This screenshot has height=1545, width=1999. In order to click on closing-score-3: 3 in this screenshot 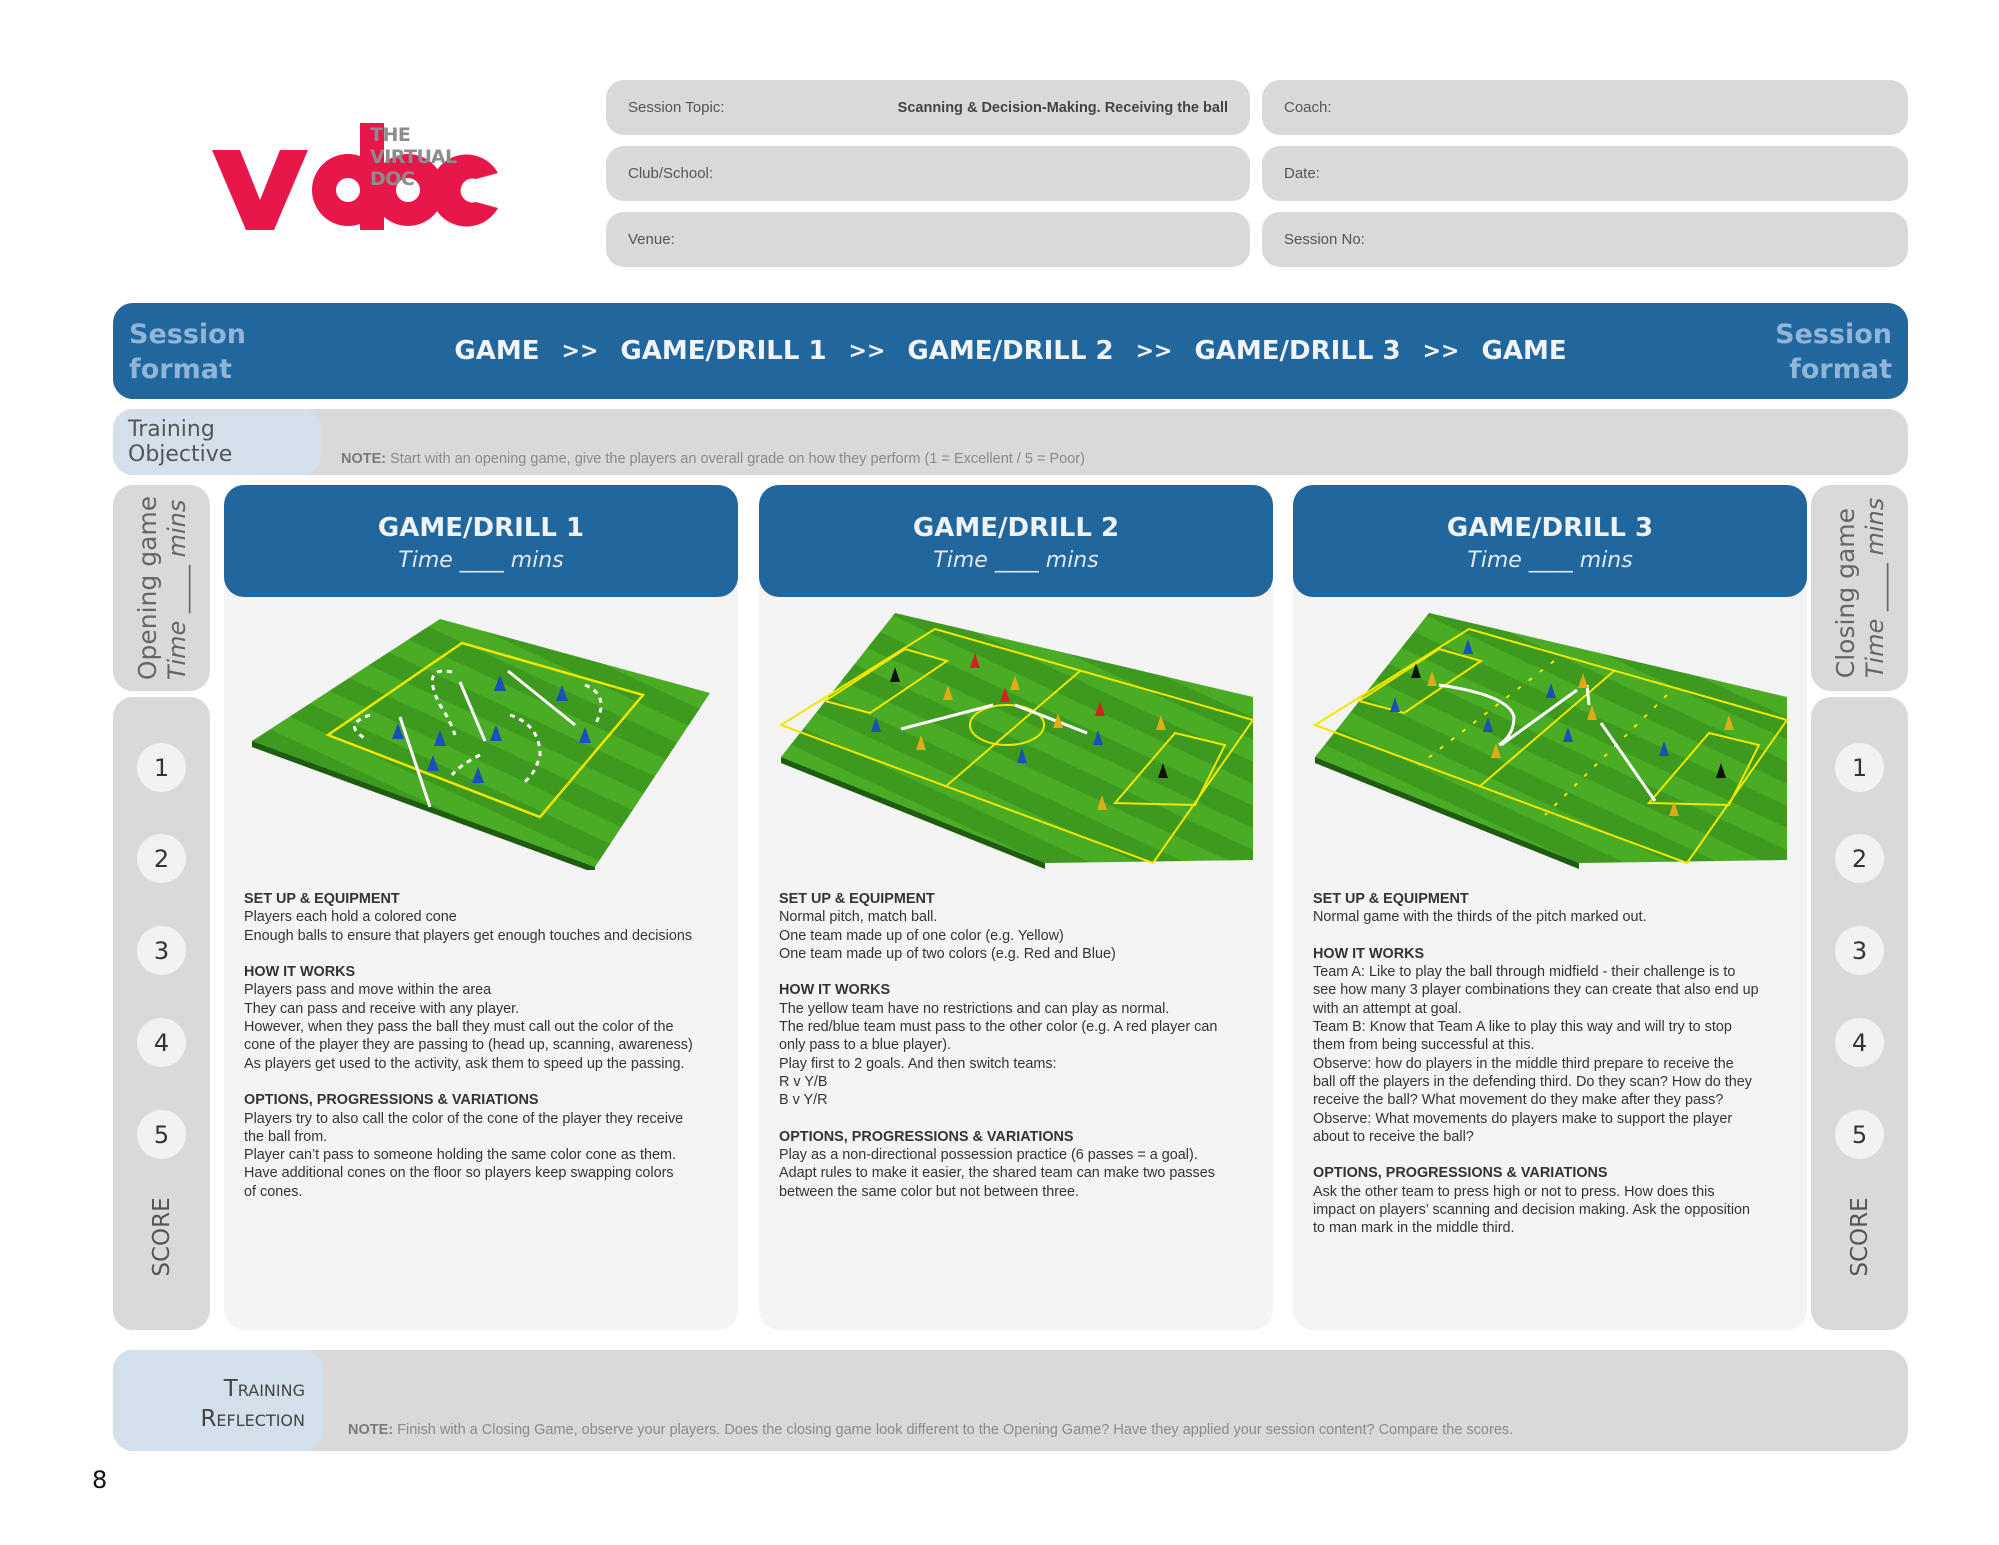, I will do `click(1859, 950)`.